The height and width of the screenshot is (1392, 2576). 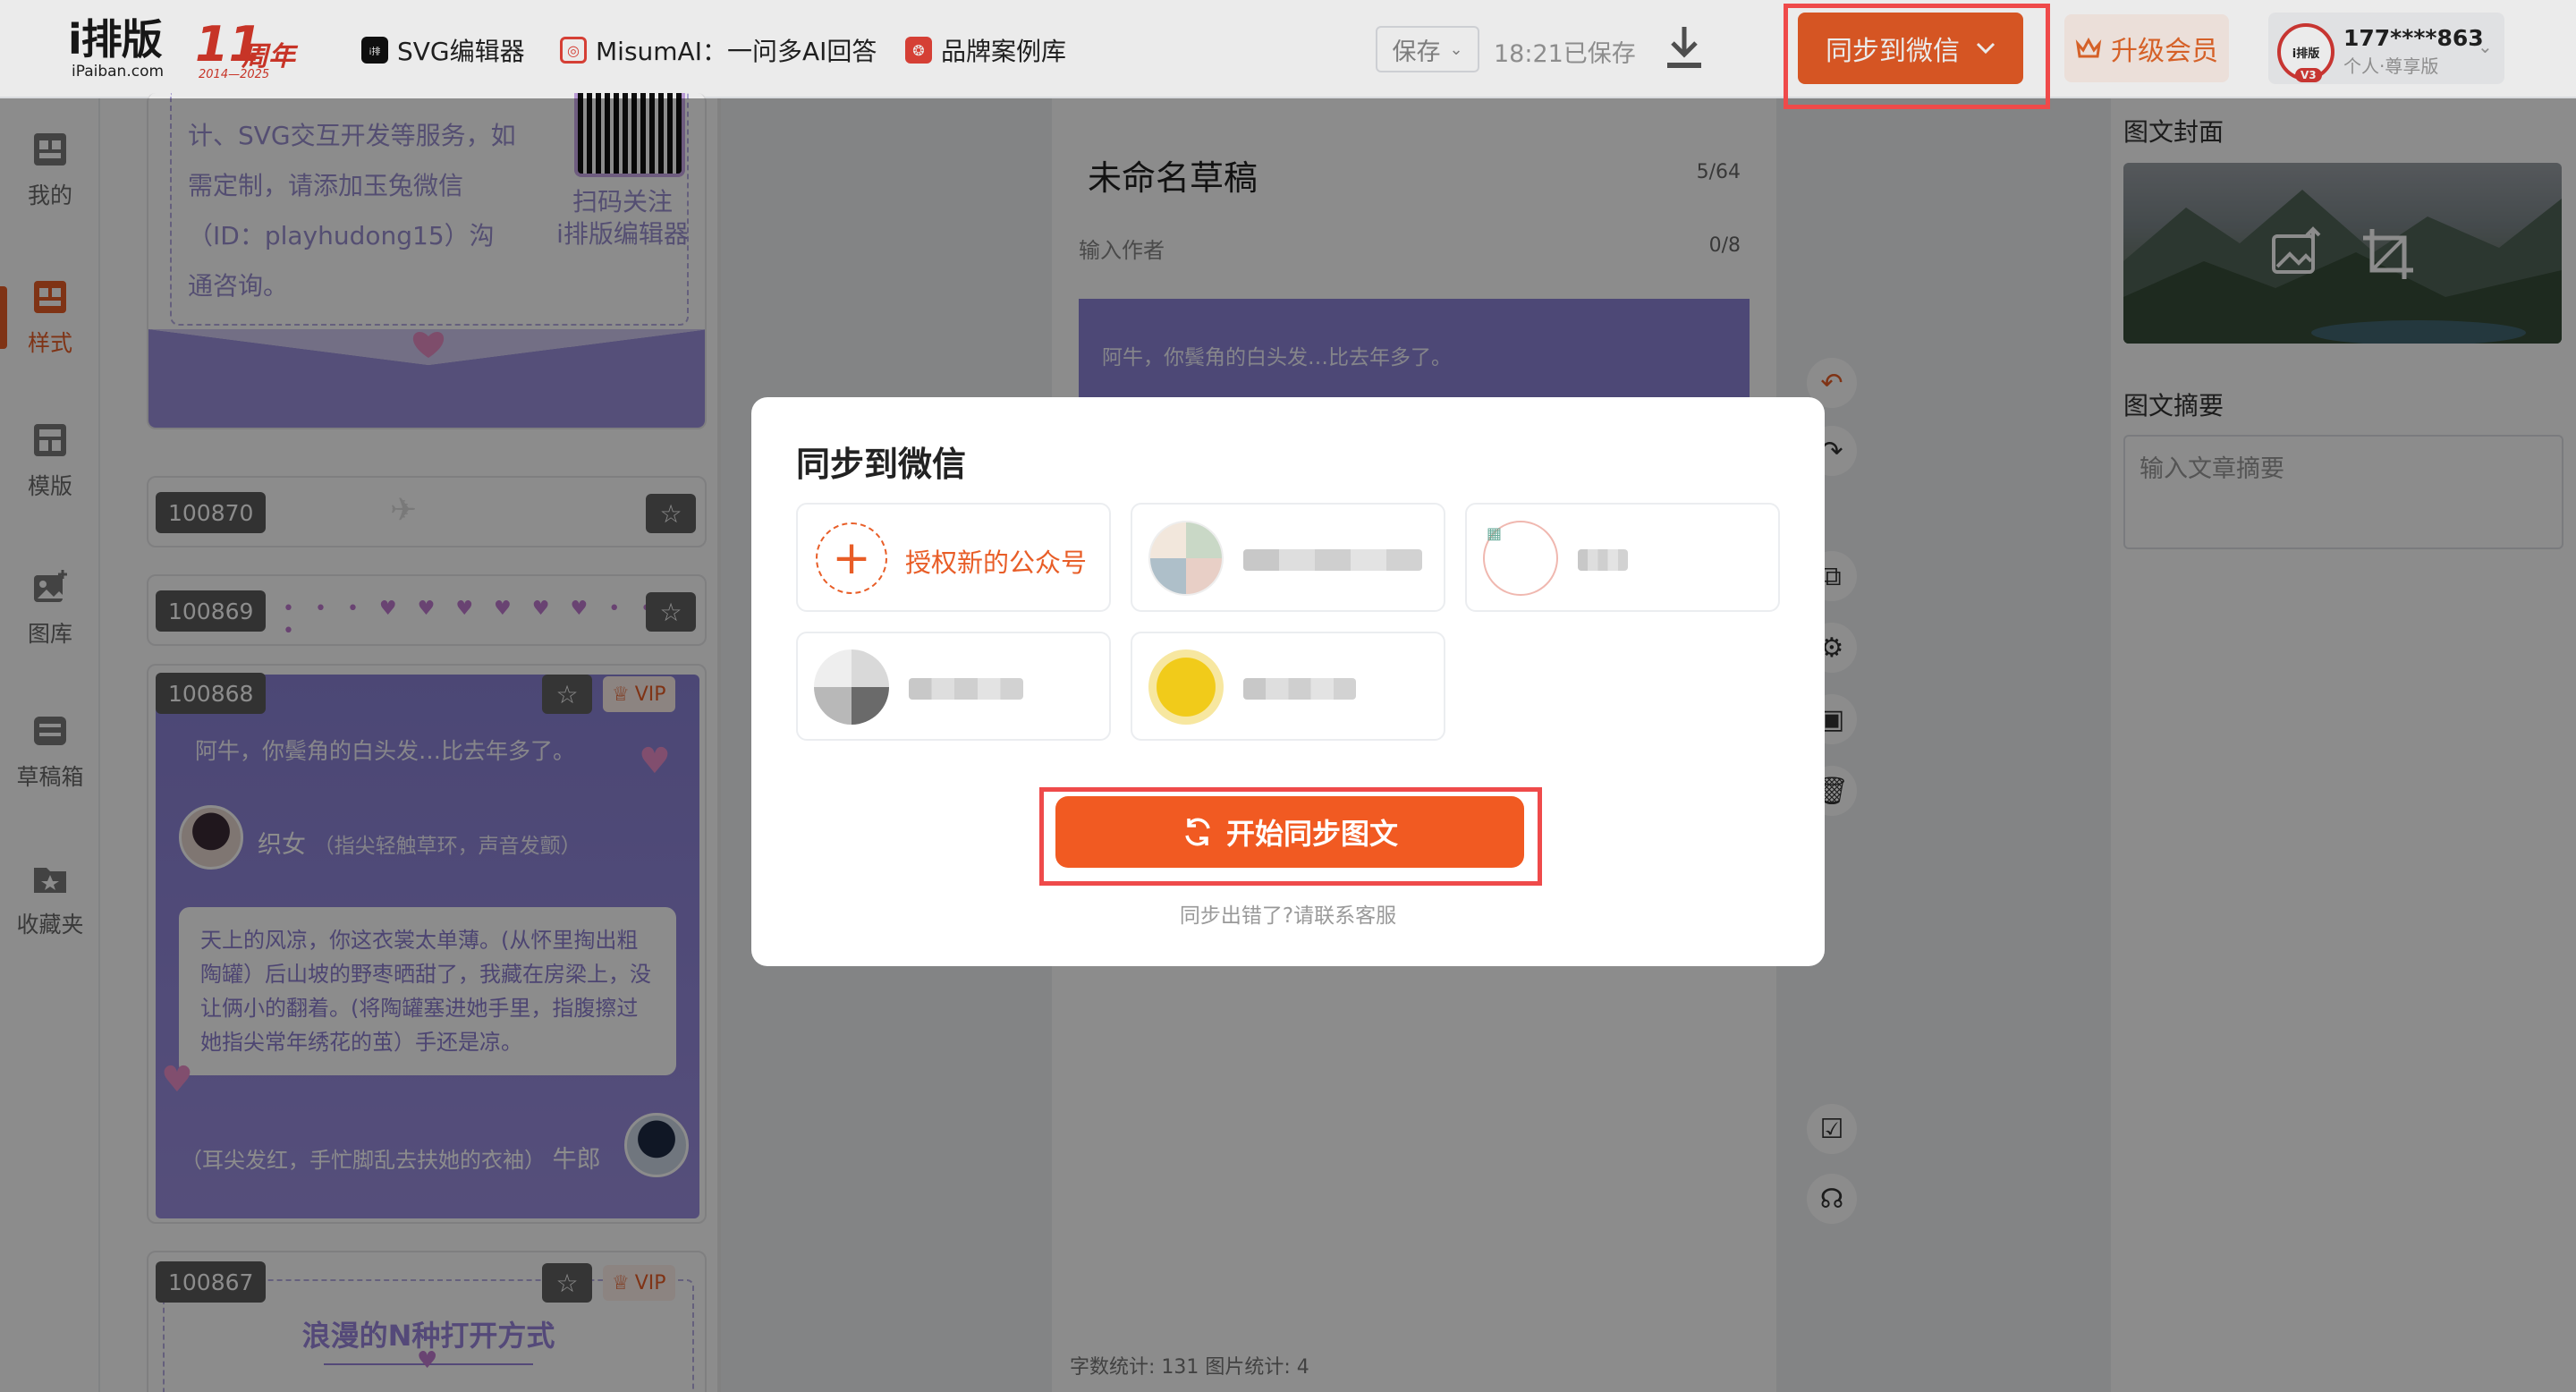 I want to click on nav-misum-ai: ◎ MisumAI：一问多AI回答, so click(x=718, y=50).